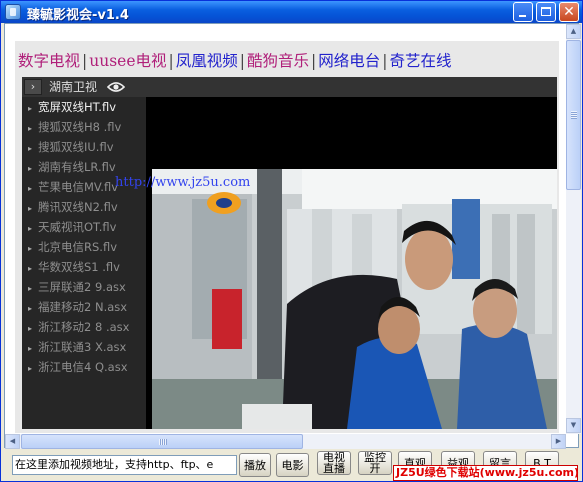  I want to click on playlist-item-label: 三屏联通2 9.asx, so click(82, 287).